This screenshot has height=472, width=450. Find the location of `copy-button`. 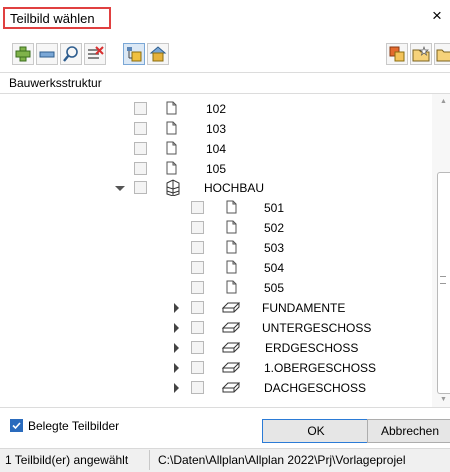

copy-button is located at coordinates (397, 54).